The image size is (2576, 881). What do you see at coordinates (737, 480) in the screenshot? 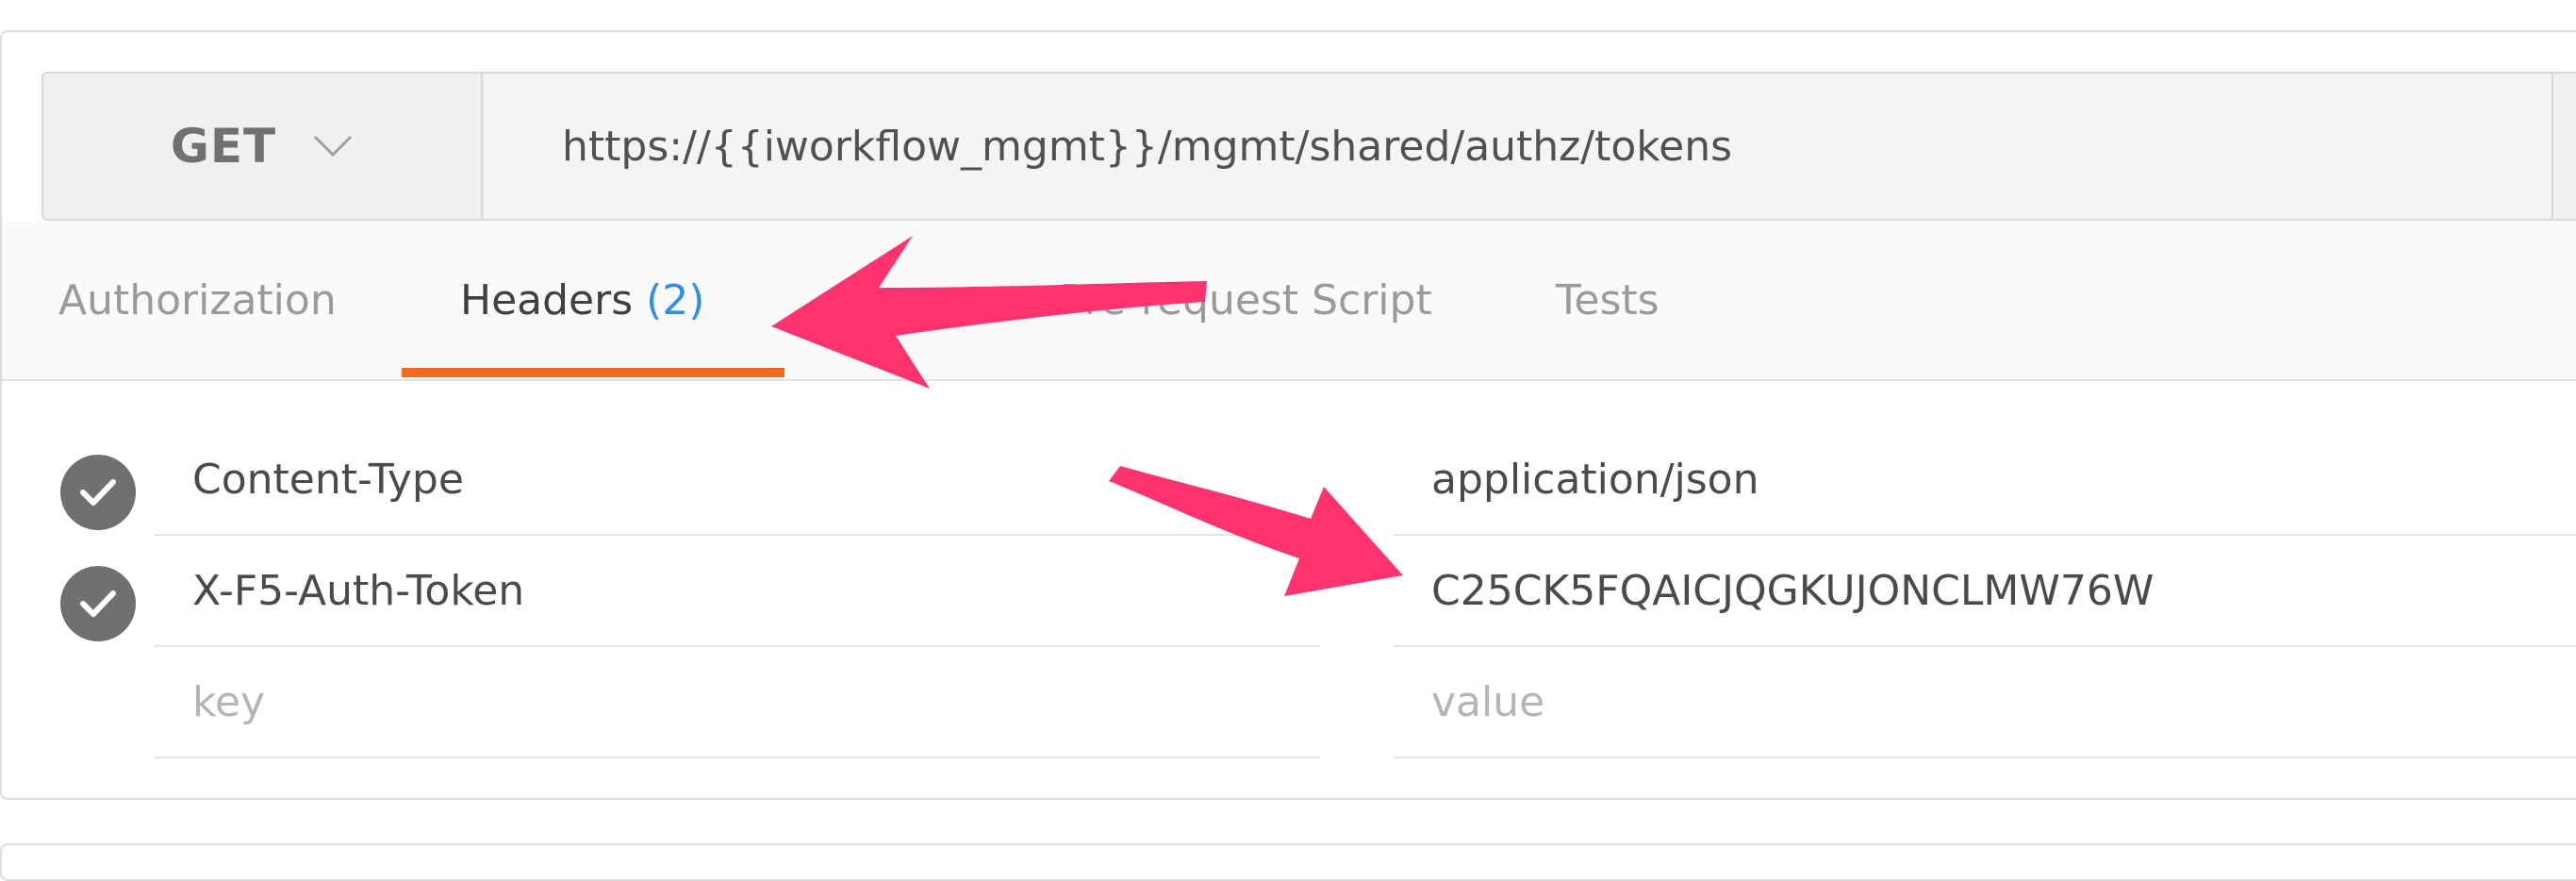
I see `header-key-field: Content-Type` at bounding box center [737, 480].